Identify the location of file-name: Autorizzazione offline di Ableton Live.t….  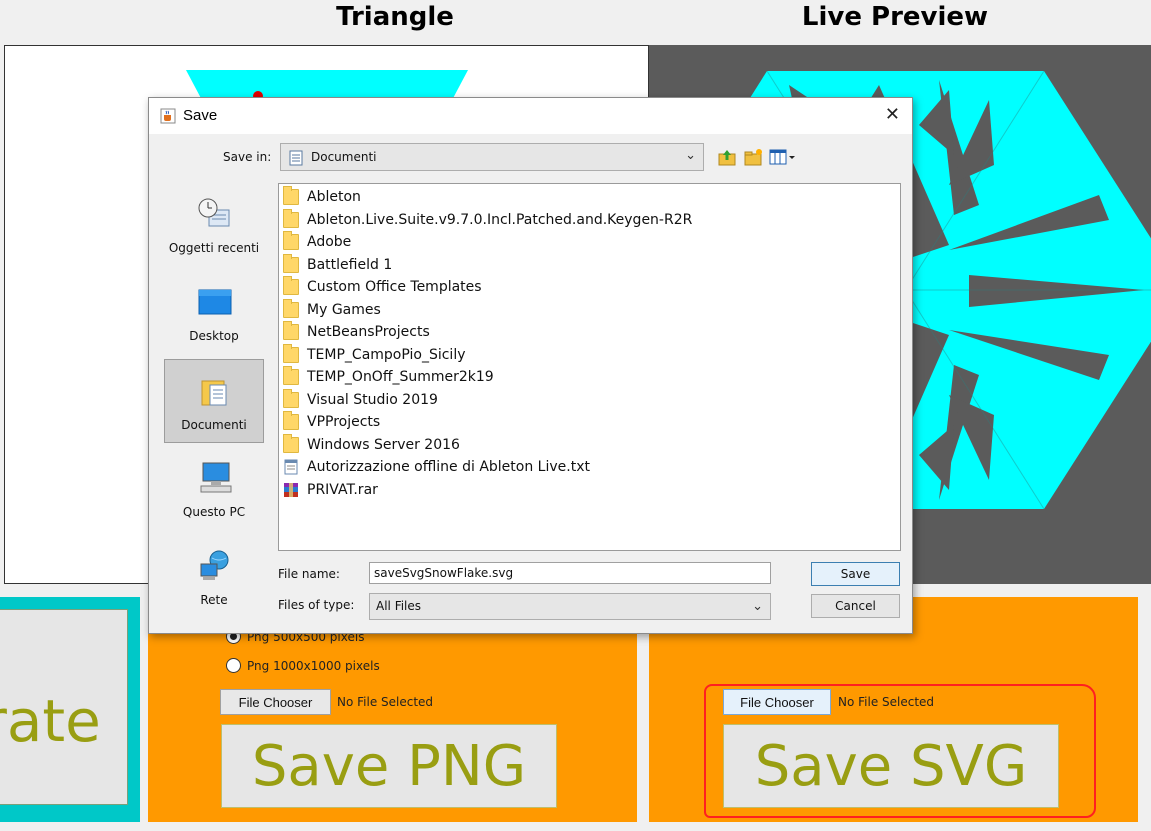
(448, 467).